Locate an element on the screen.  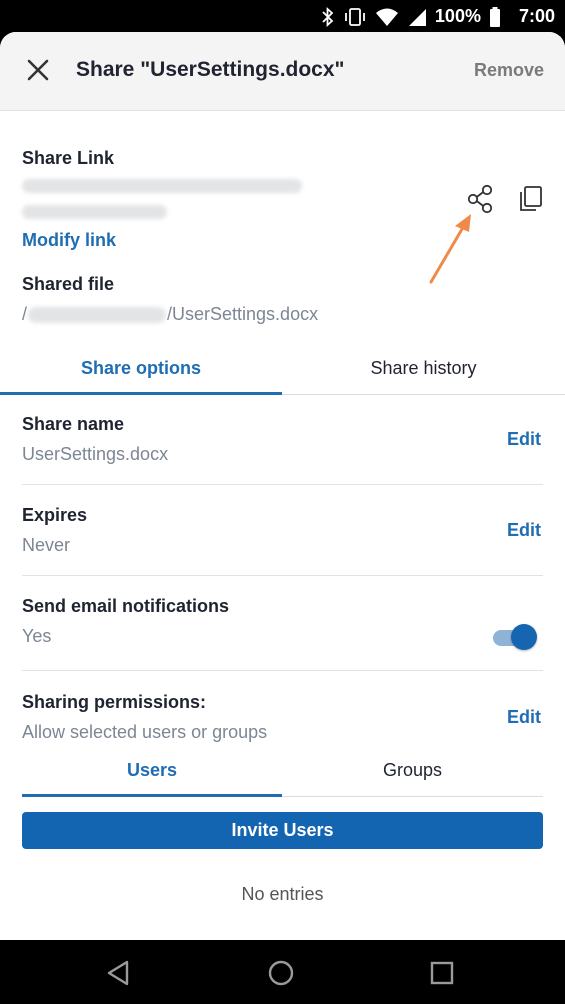
share-link-label: Share Link is located at coordinates (68, 158).